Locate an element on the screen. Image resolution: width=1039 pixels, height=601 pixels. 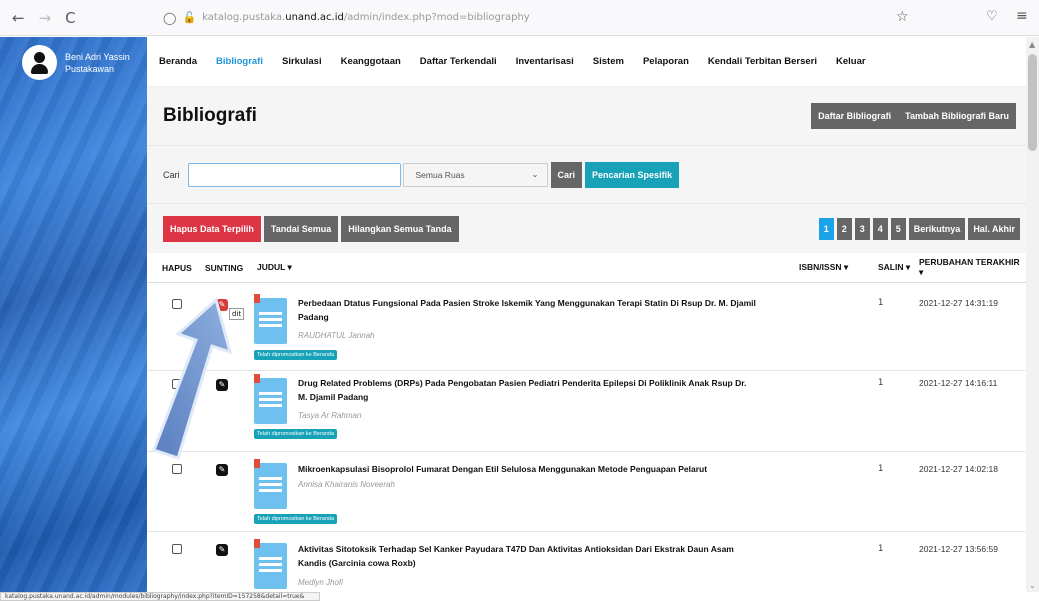
forward-icon: → is located at coordinates (45, 18).